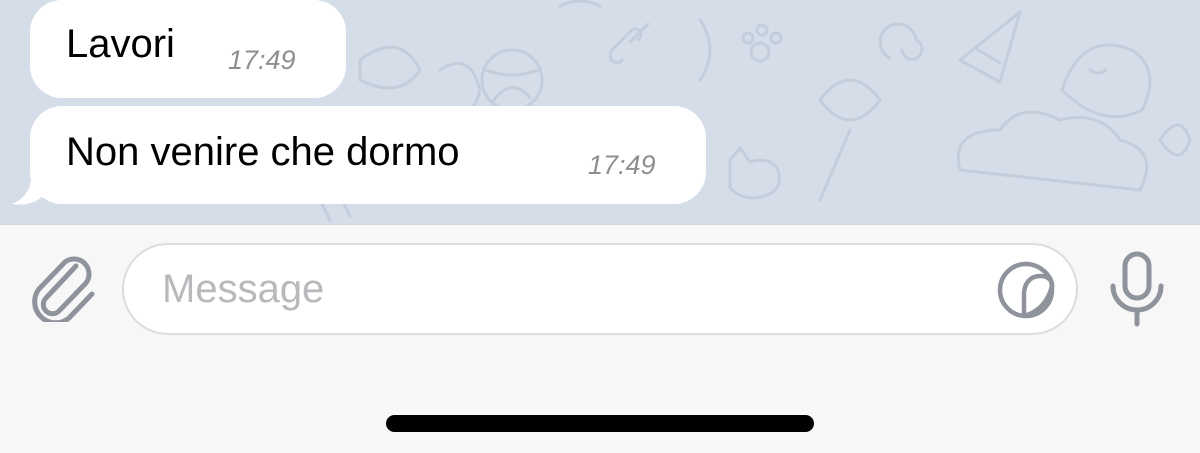 Image resolution: width=1200 pixels, height=453 pixels. I want to click on message-bubble: Non venire che dormo 17:49, so click(368, 155).